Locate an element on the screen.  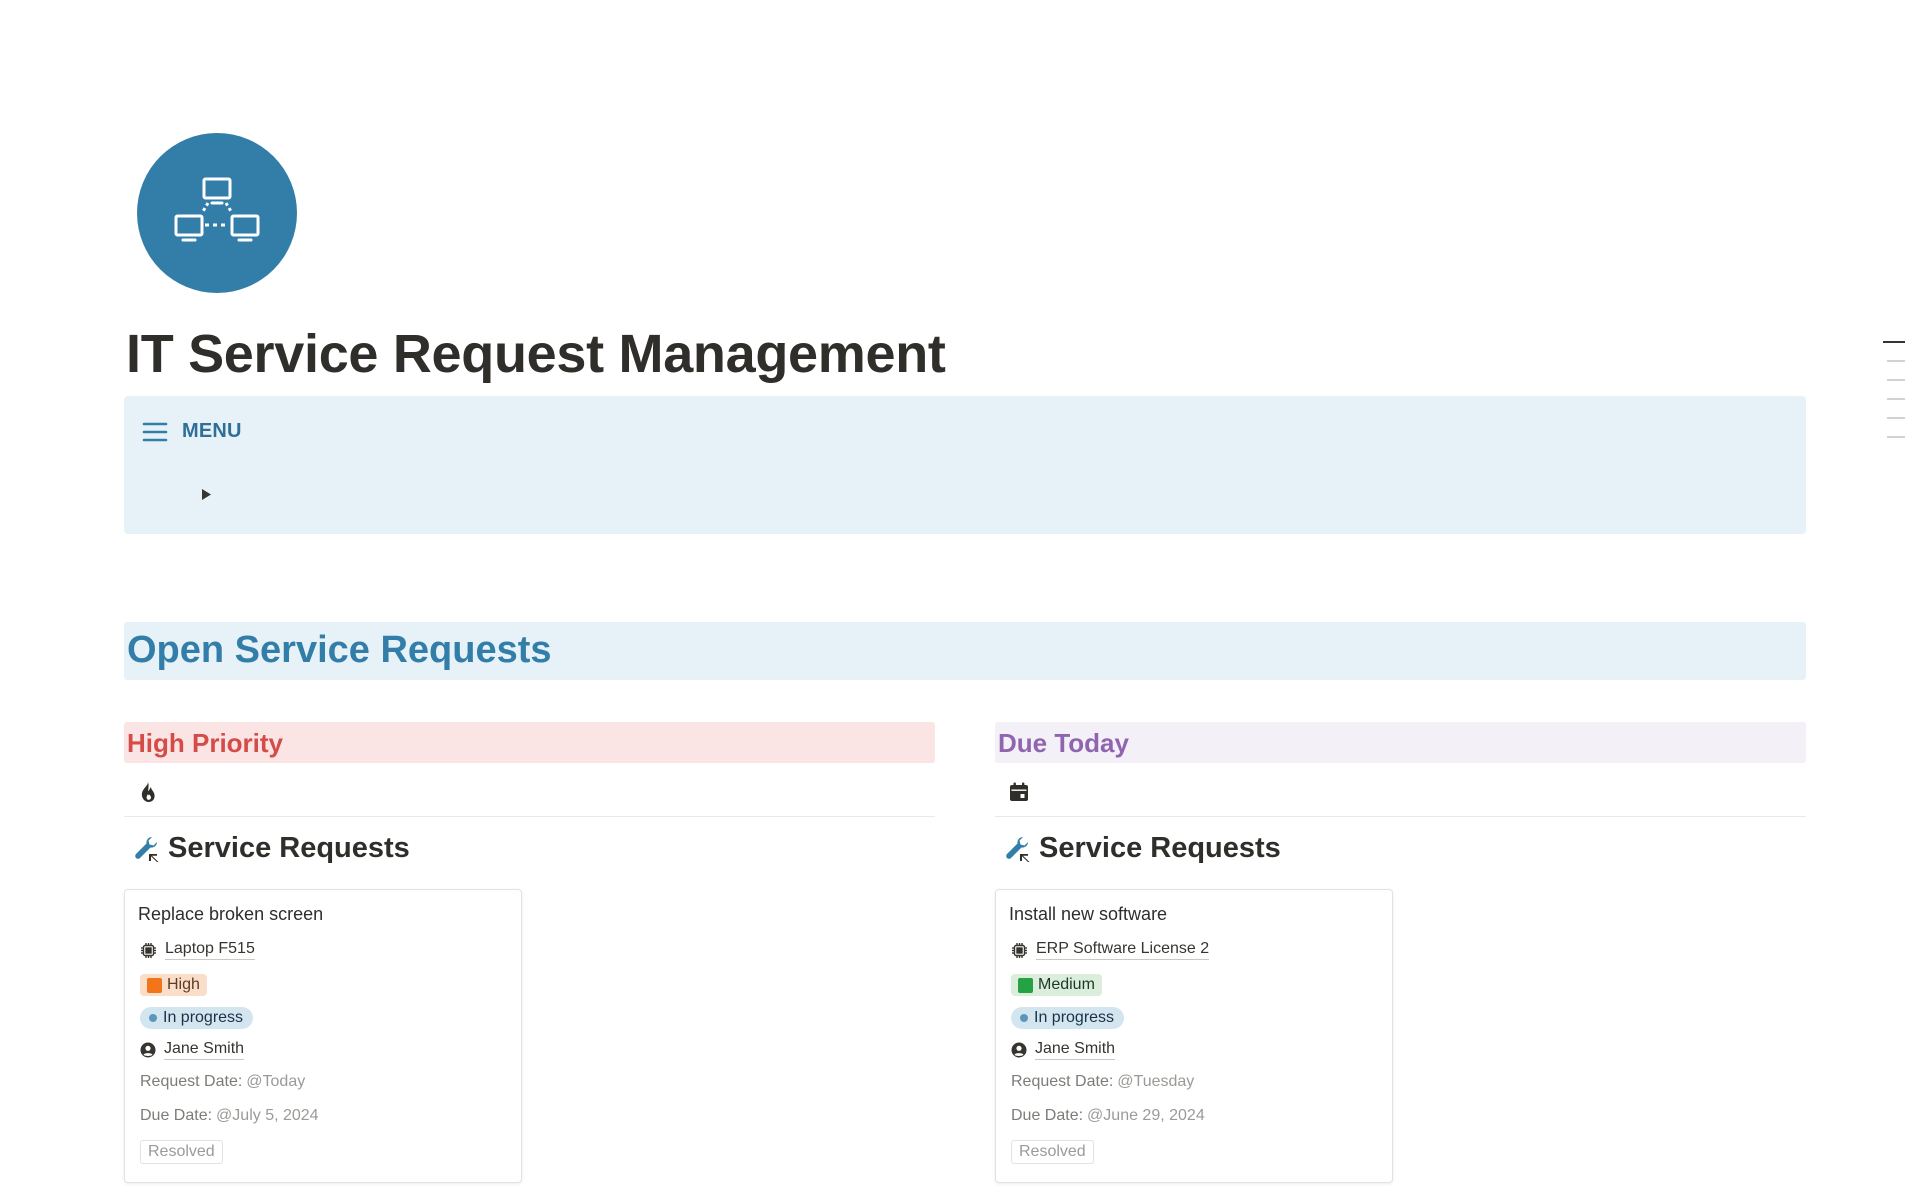
priority-tag: High is located at coordinates (173, 985).